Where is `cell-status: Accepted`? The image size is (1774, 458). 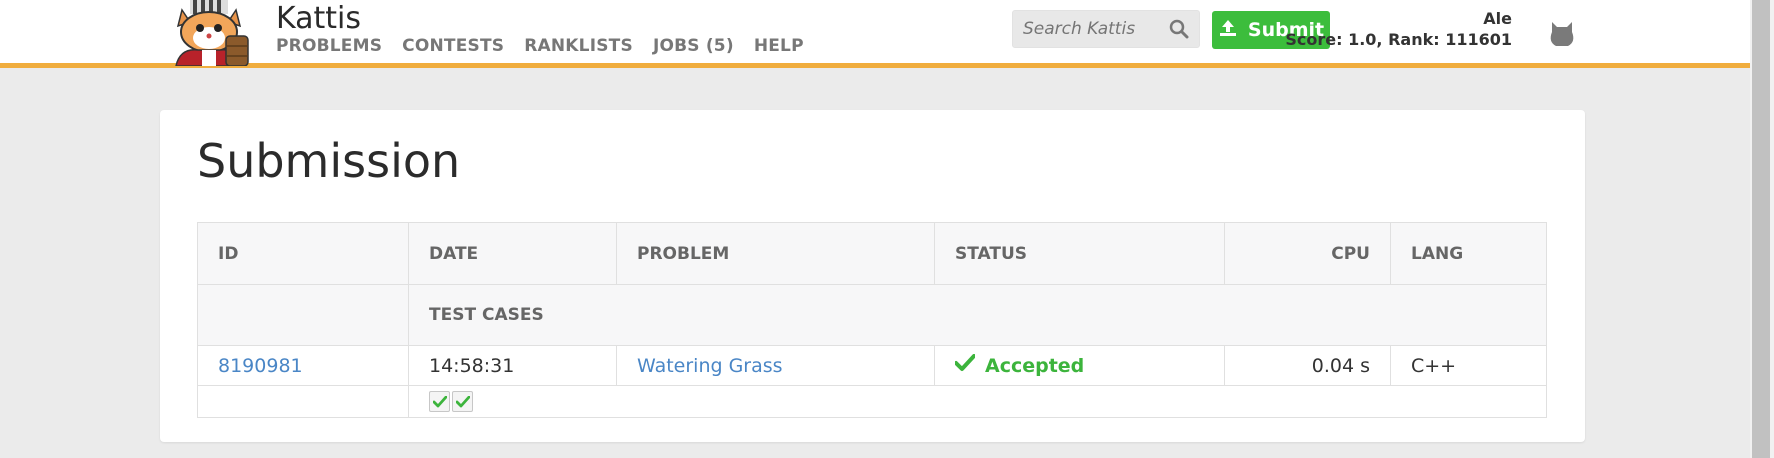 cell-status: Accepted is located at coordinates (1079, 365).